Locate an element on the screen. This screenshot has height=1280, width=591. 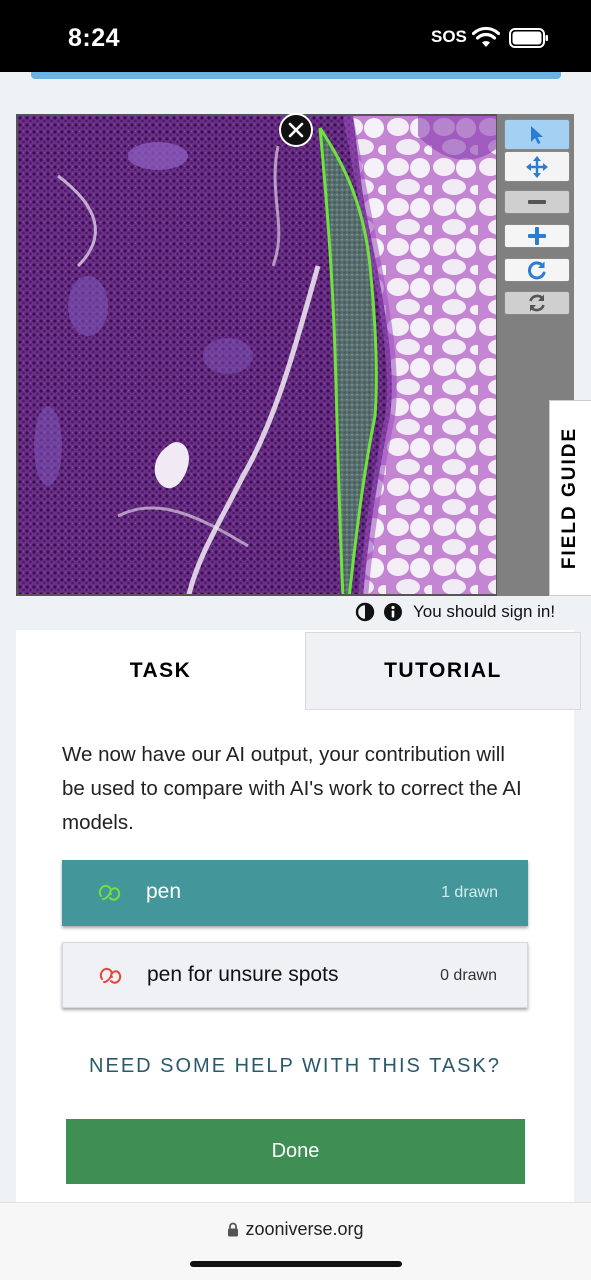
pan-move-icon is located at coordinates (537, 166).